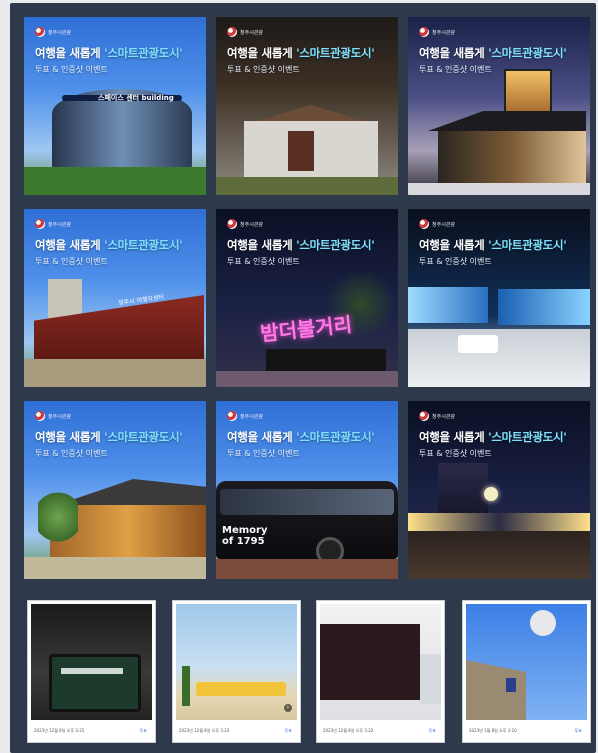 This screenshot has width=598, height=753. What do you see at coordinates (59, 730) in the screenshot?
I see `card-date: 2023년 12월 8일 오후 3:25` at bounding box center [59, 730].